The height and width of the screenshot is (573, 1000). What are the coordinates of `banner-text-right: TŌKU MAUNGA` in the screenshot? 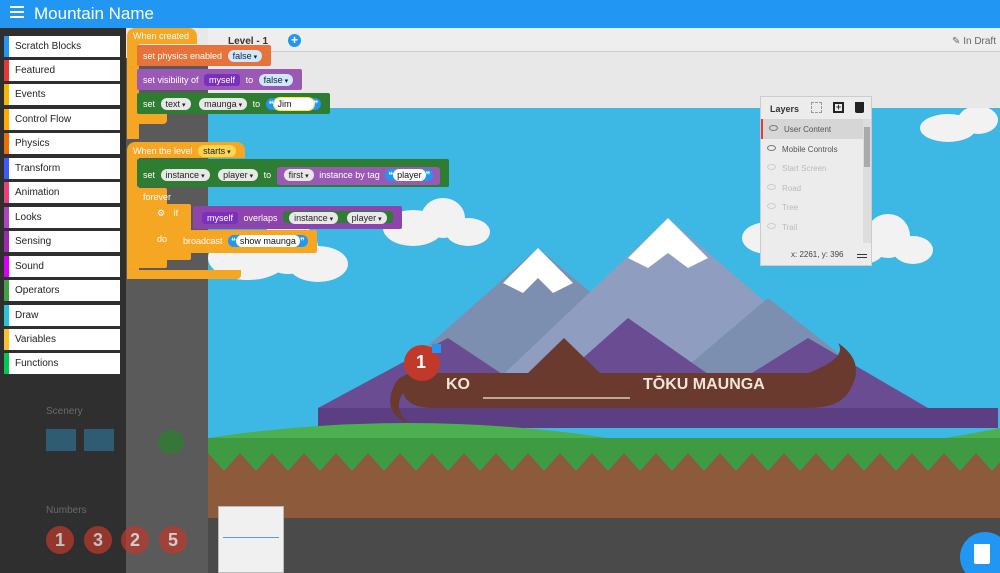 It's located at (704, 384).